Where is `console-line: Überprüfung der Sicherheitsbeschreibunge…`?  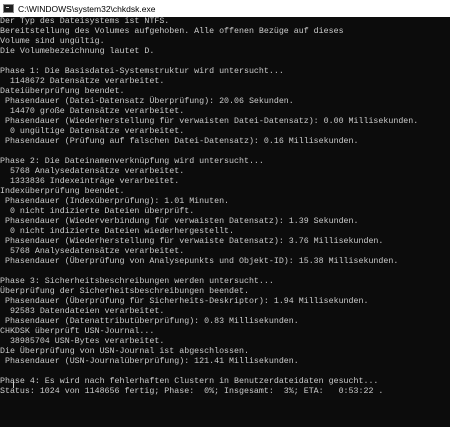 console-line: Überprüfung der Sicherheitsbeschreibunge… is located at coordinates (124, 291).